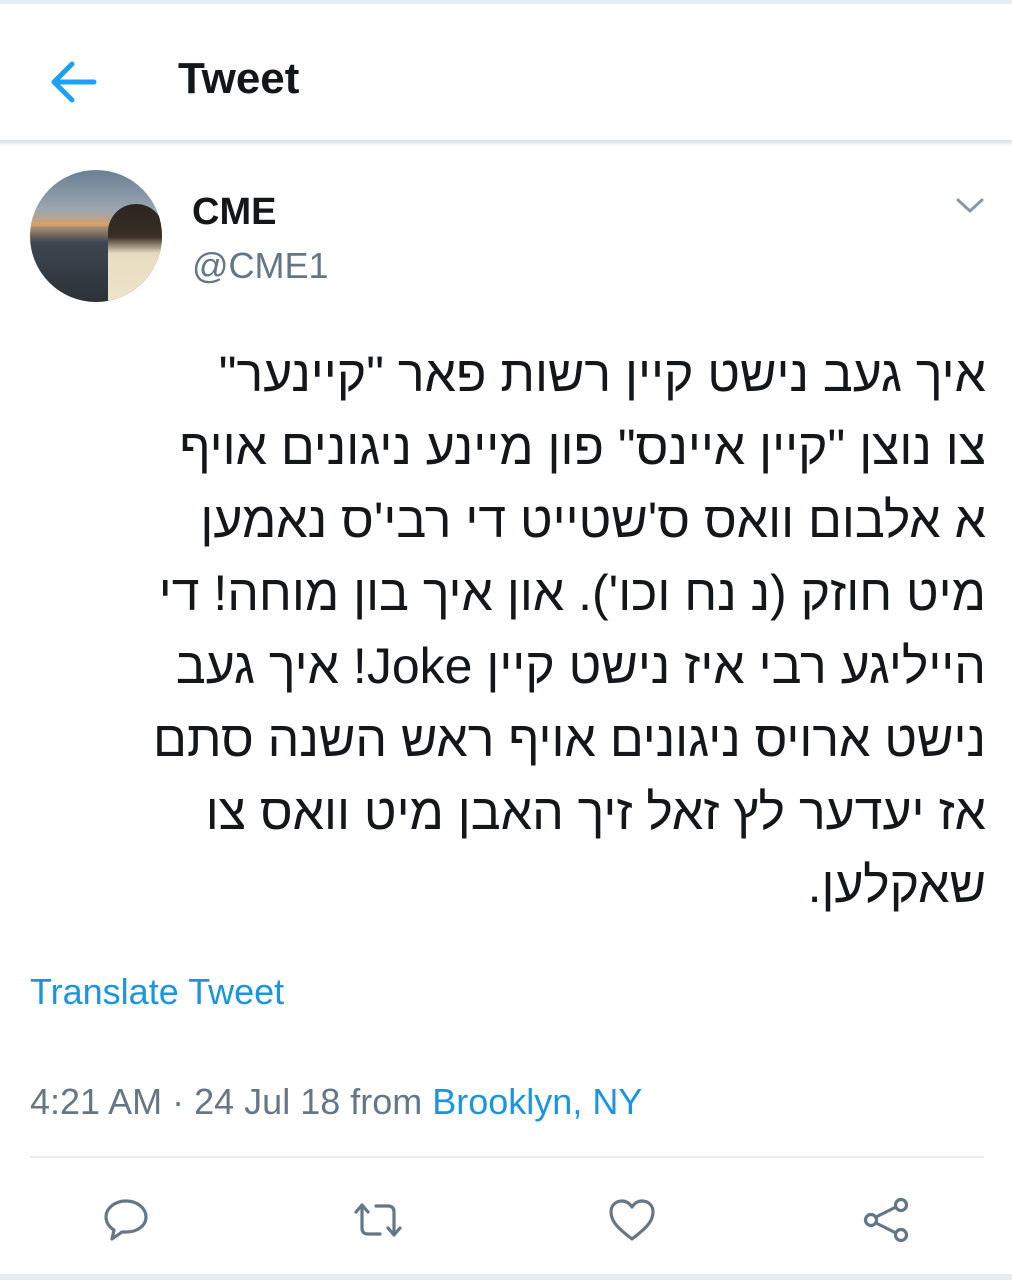  I want to click on retweet-button, so click(378, 1220).